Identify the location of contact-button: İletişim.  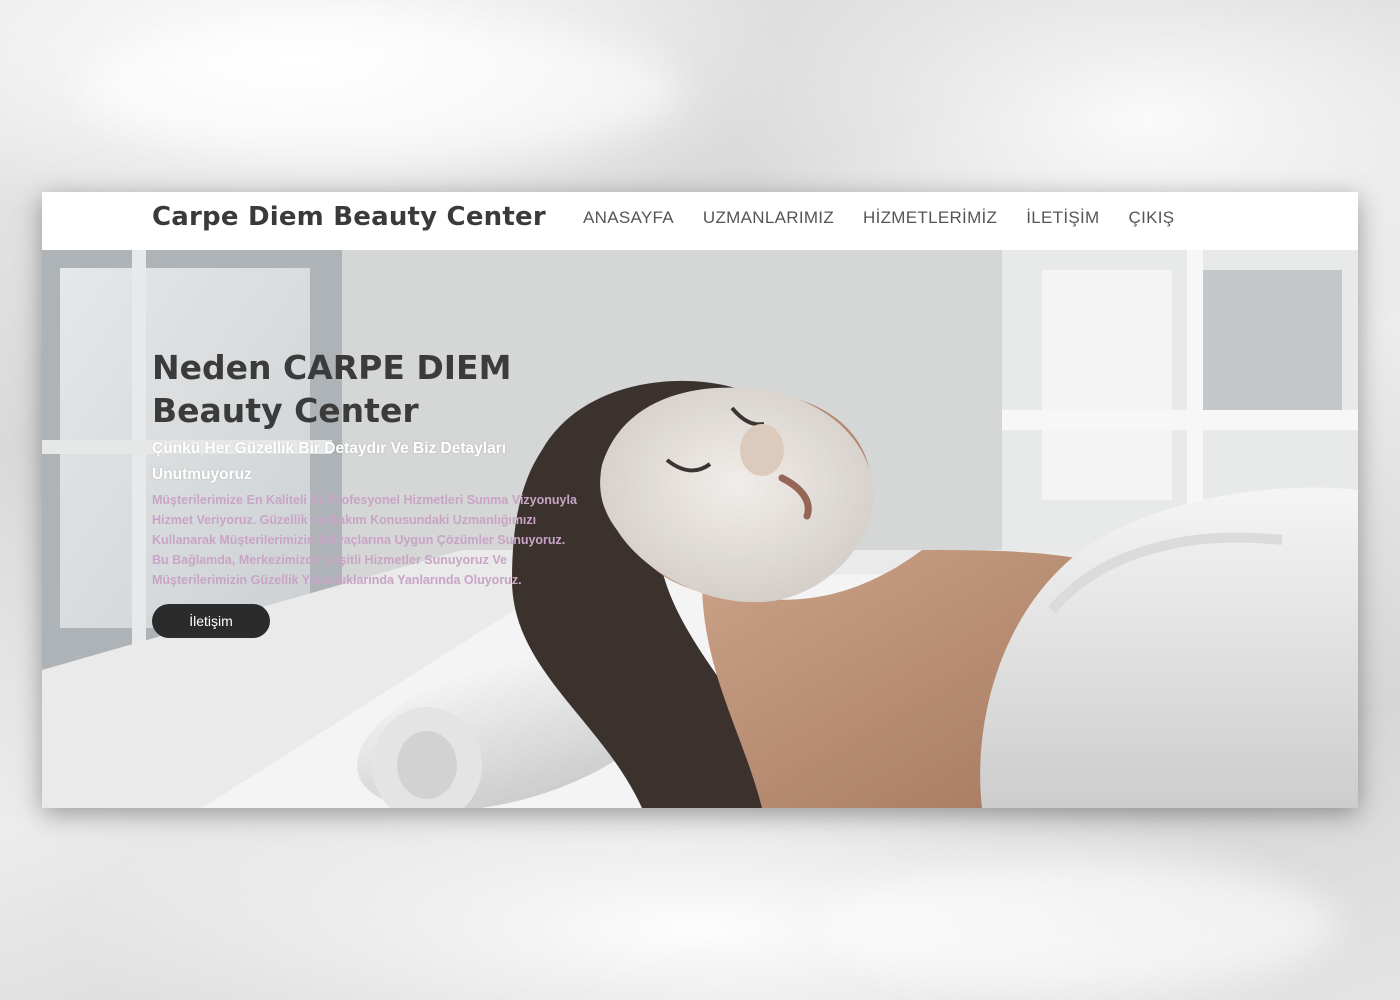
(211, 621).